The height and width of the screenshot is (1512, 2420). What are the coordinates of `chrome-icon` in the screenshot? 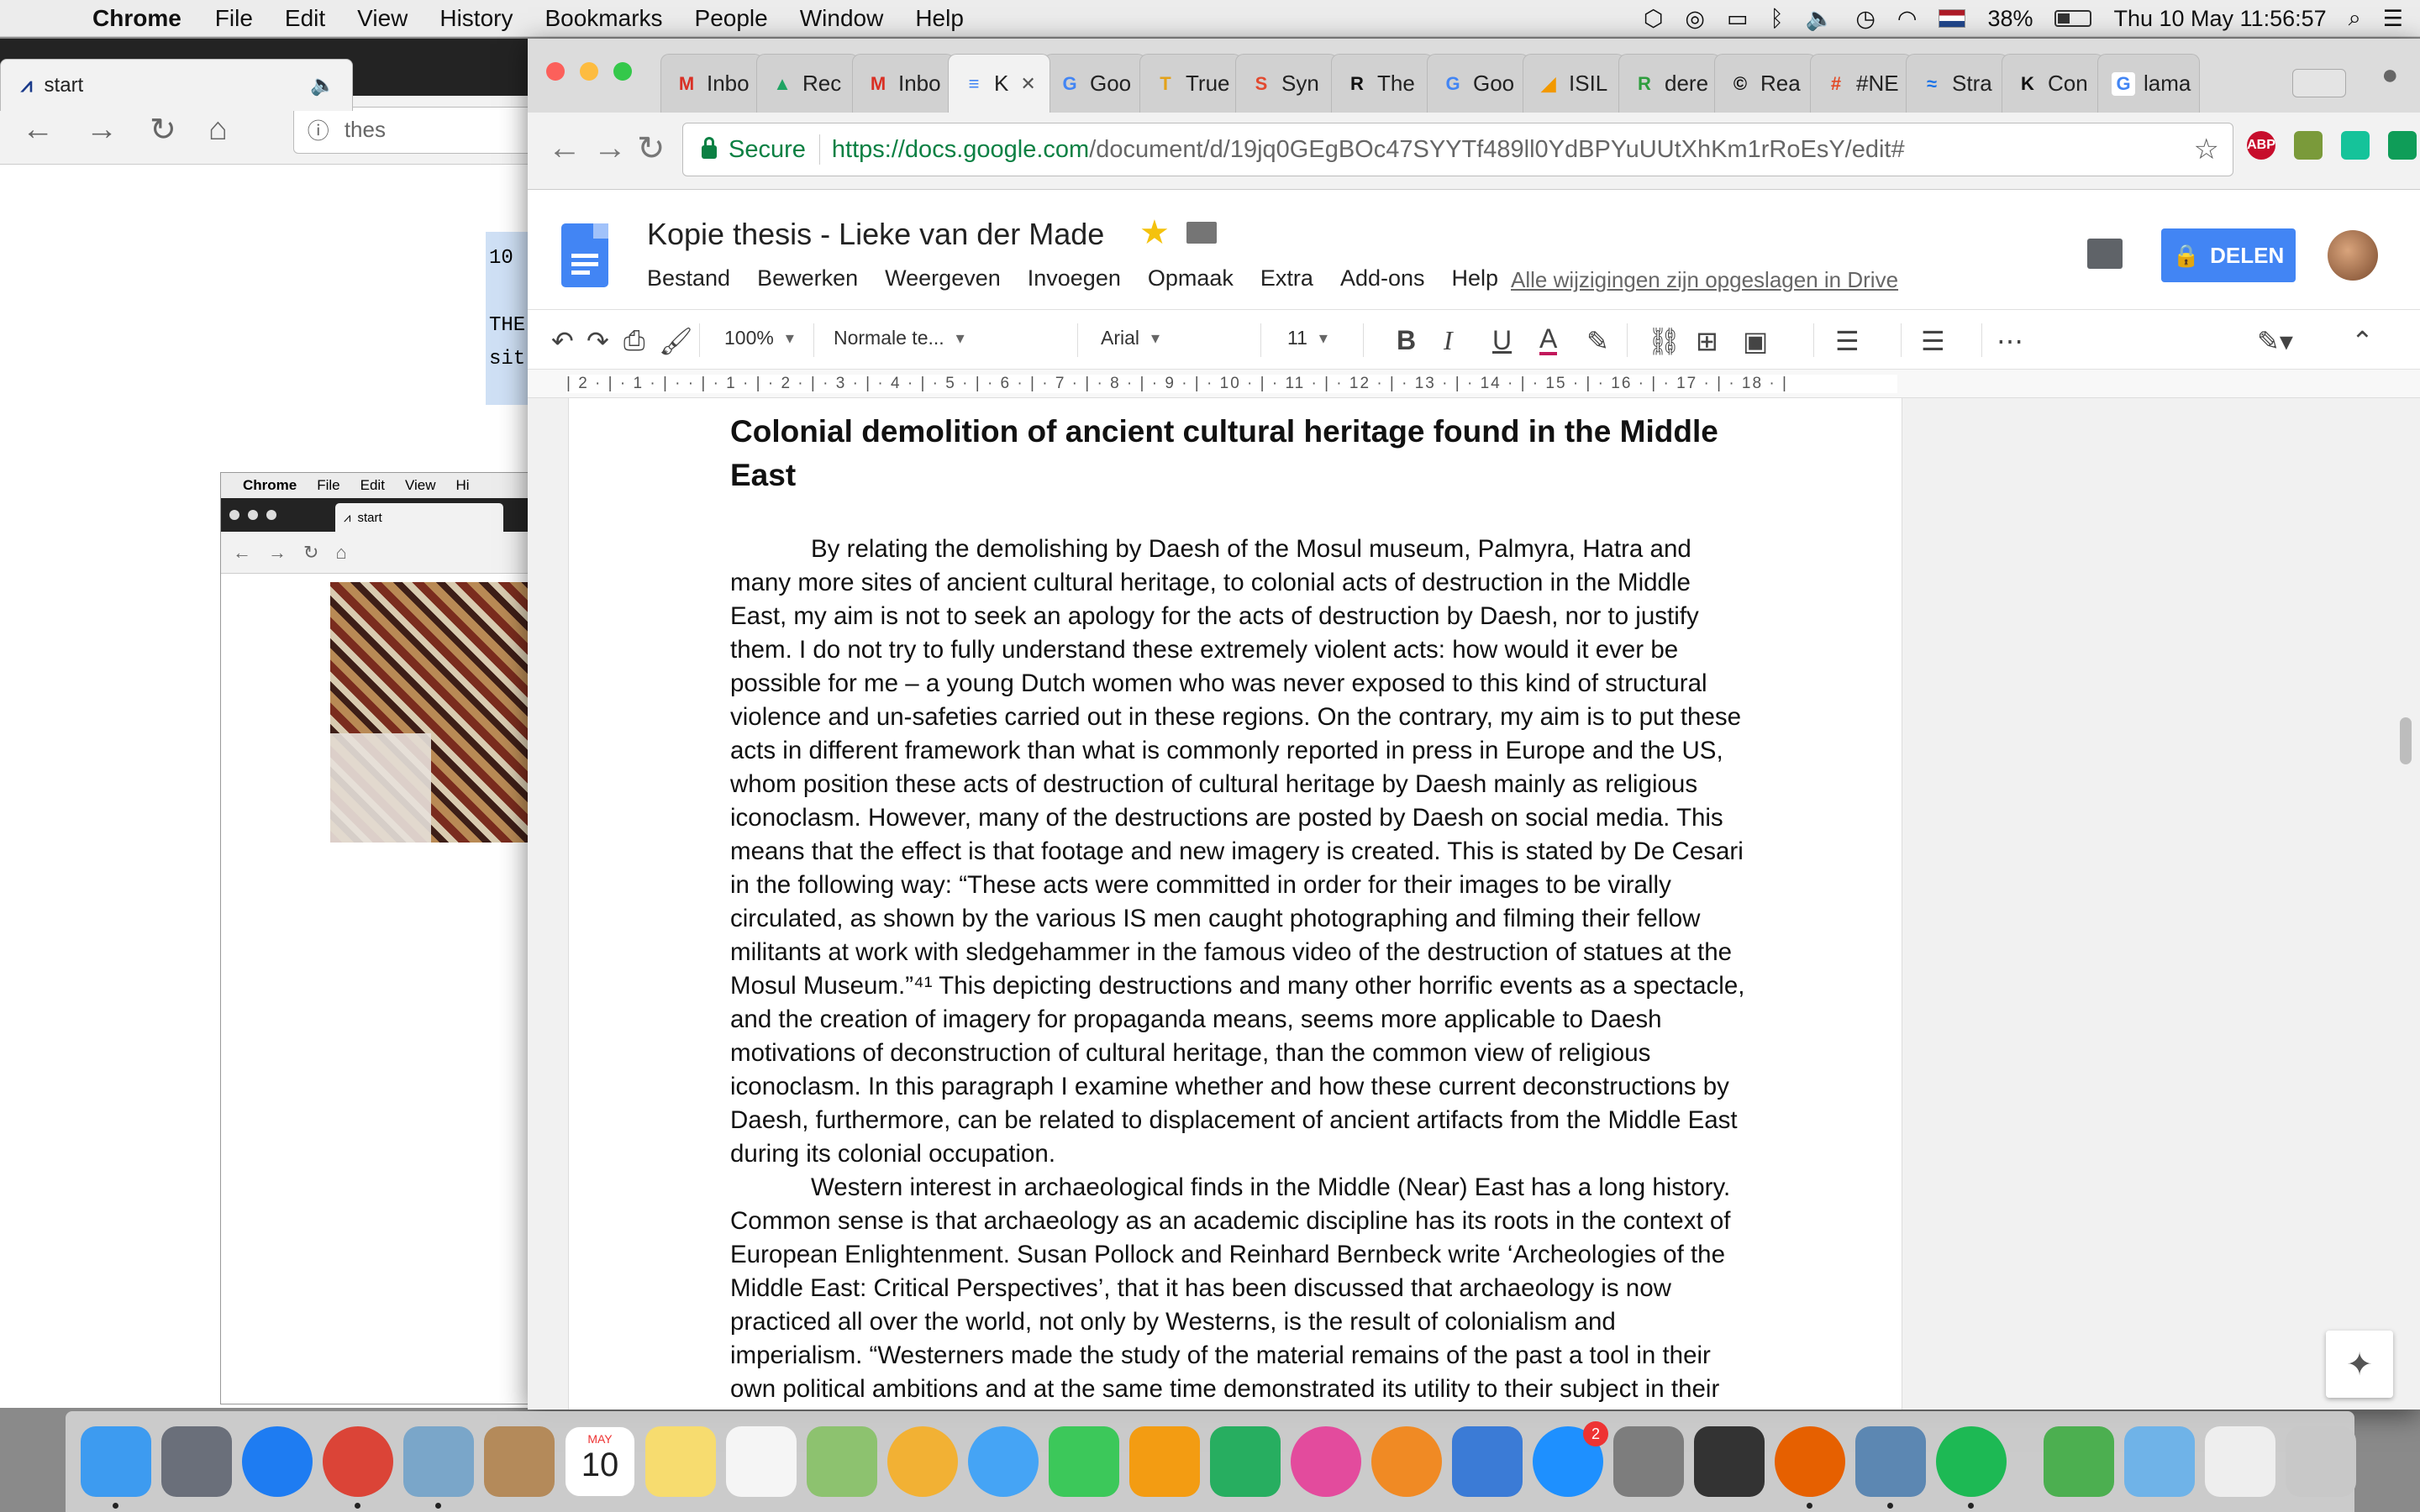 It's located at (358, 1467).